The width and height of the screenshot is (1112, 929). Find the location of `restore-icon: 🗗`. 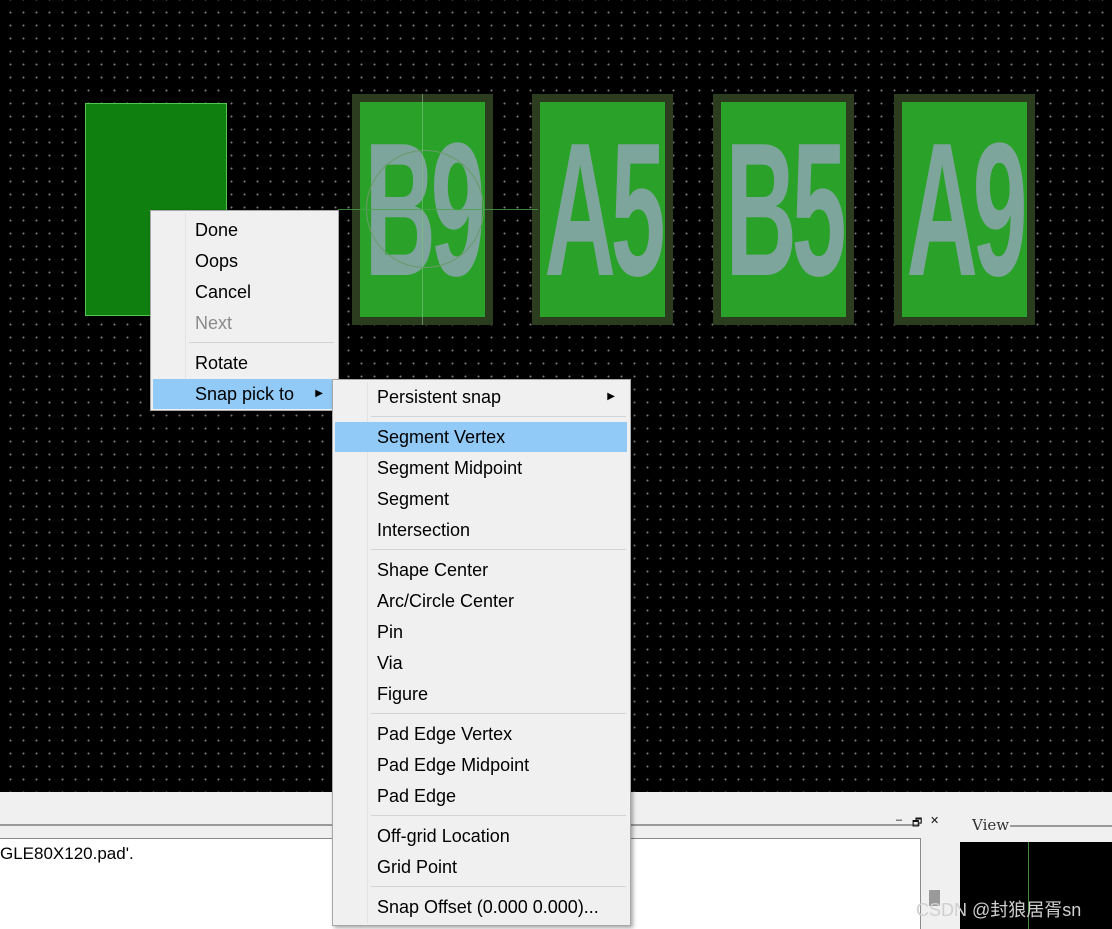

restore-icon: 🗗 is located at coordinates (917, 823).